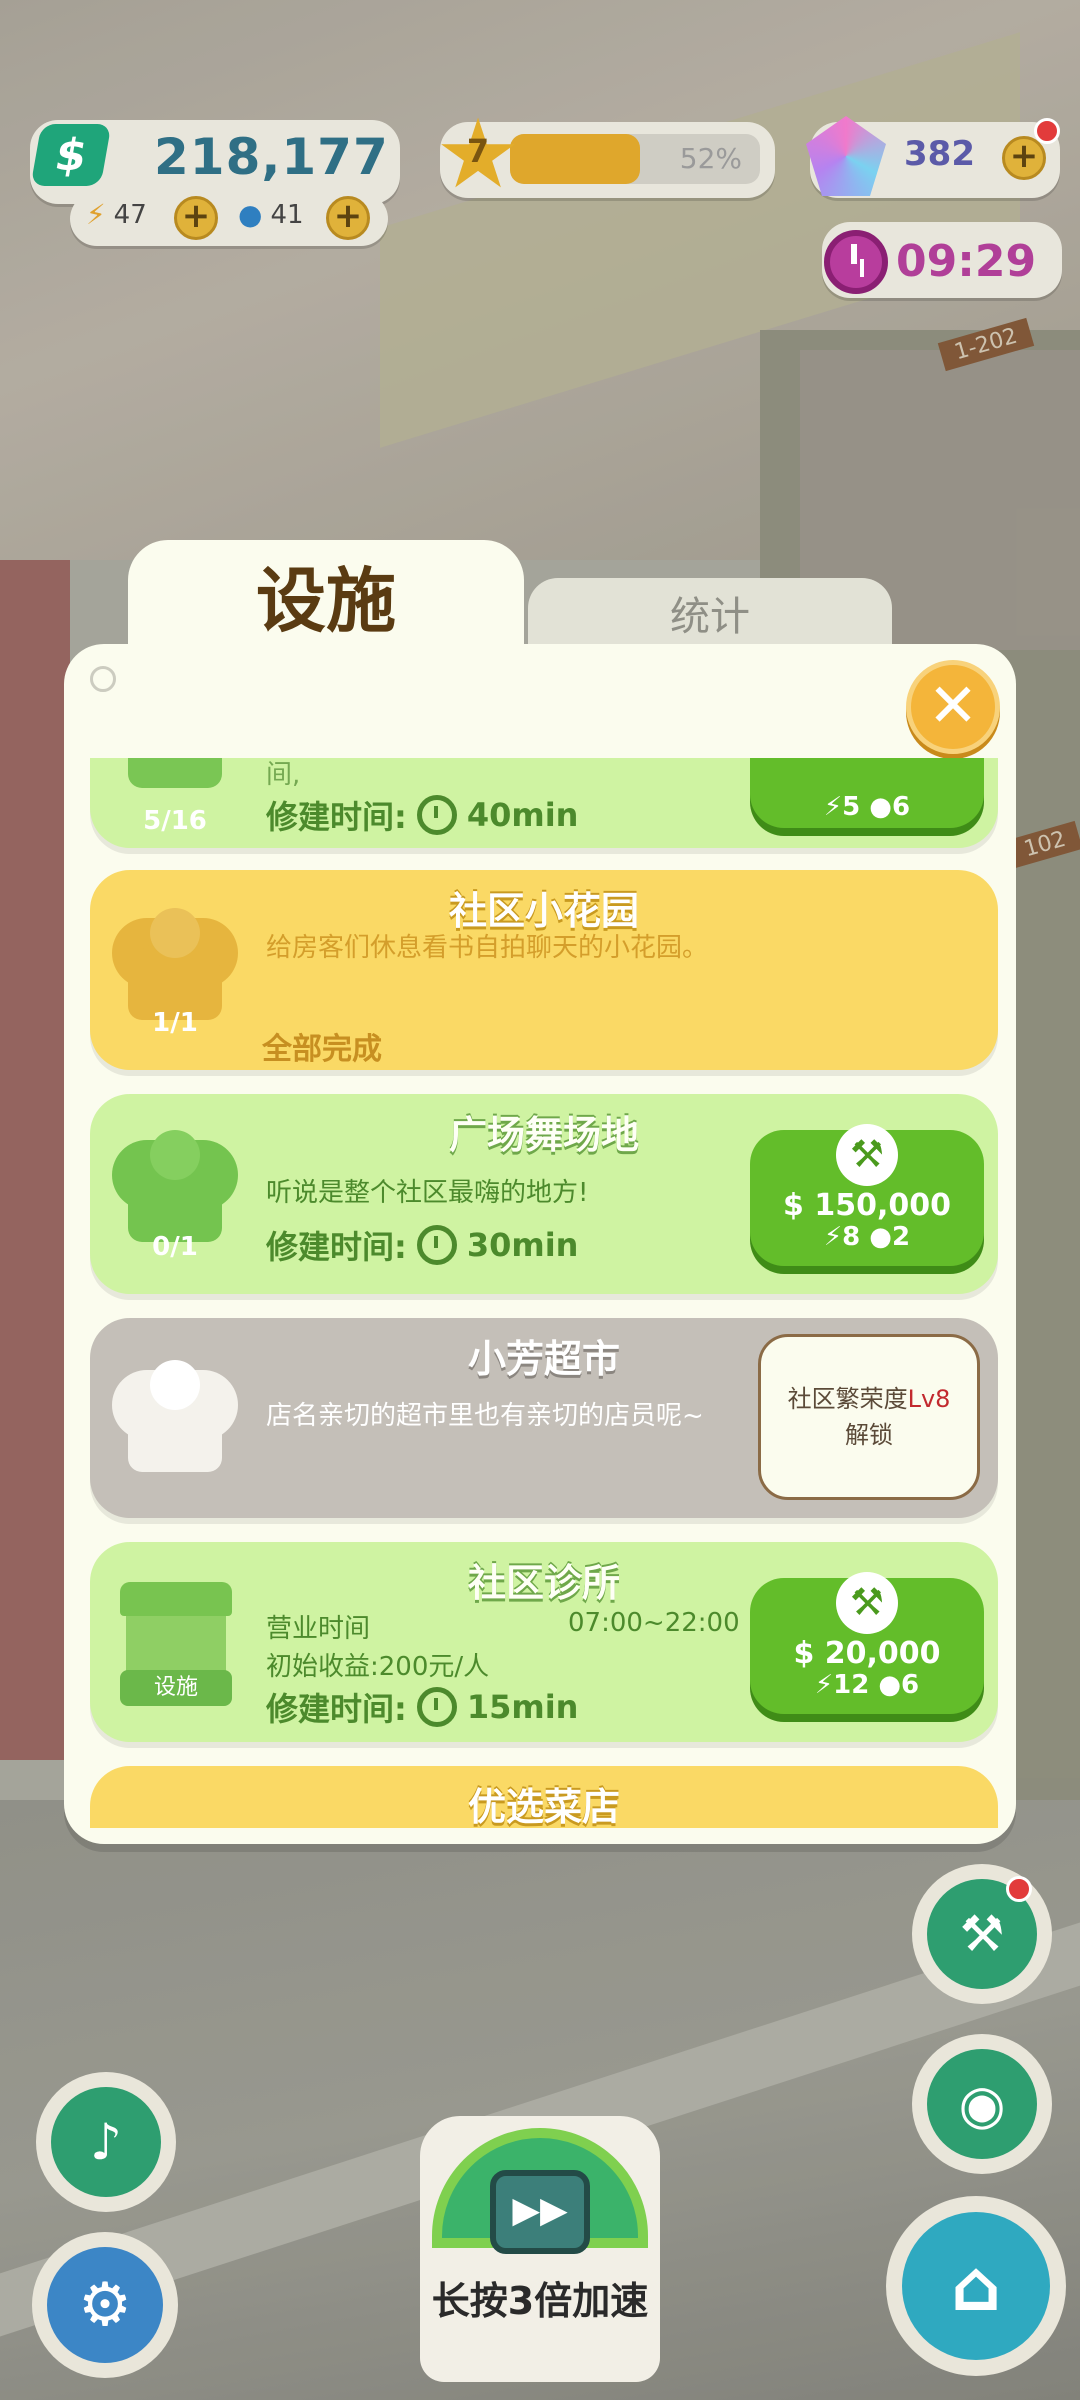 The height and width of the screenshot is (2400, 1080). I want to click on energy-counter: ⚡ 47, so click(116, 214).